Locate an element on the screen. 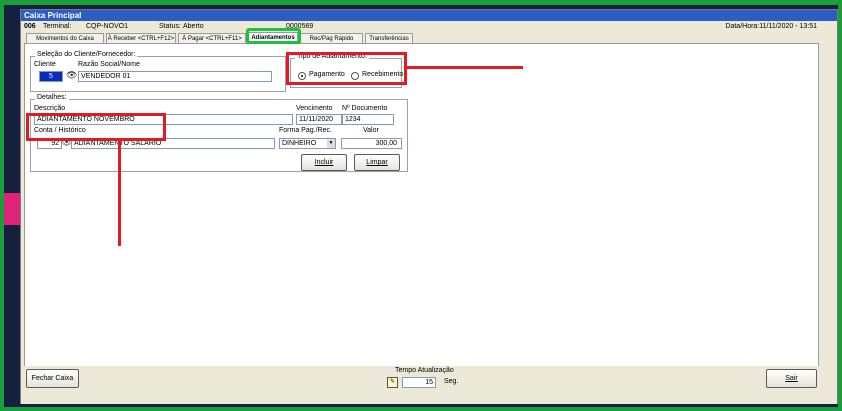  descricao-label: Descrição is located at coordinates (50, 108).